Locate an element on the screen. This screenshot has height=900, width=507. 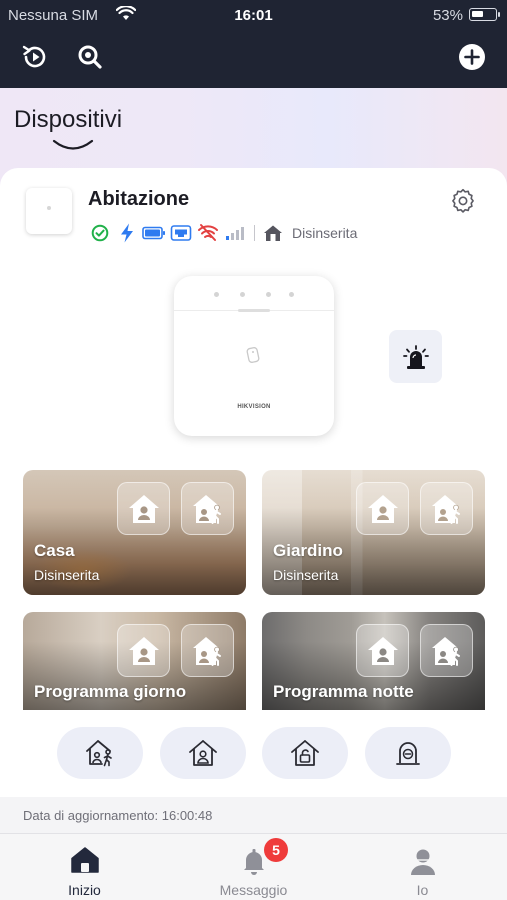
title-underline-decoration is located at coordinates (73, 147).